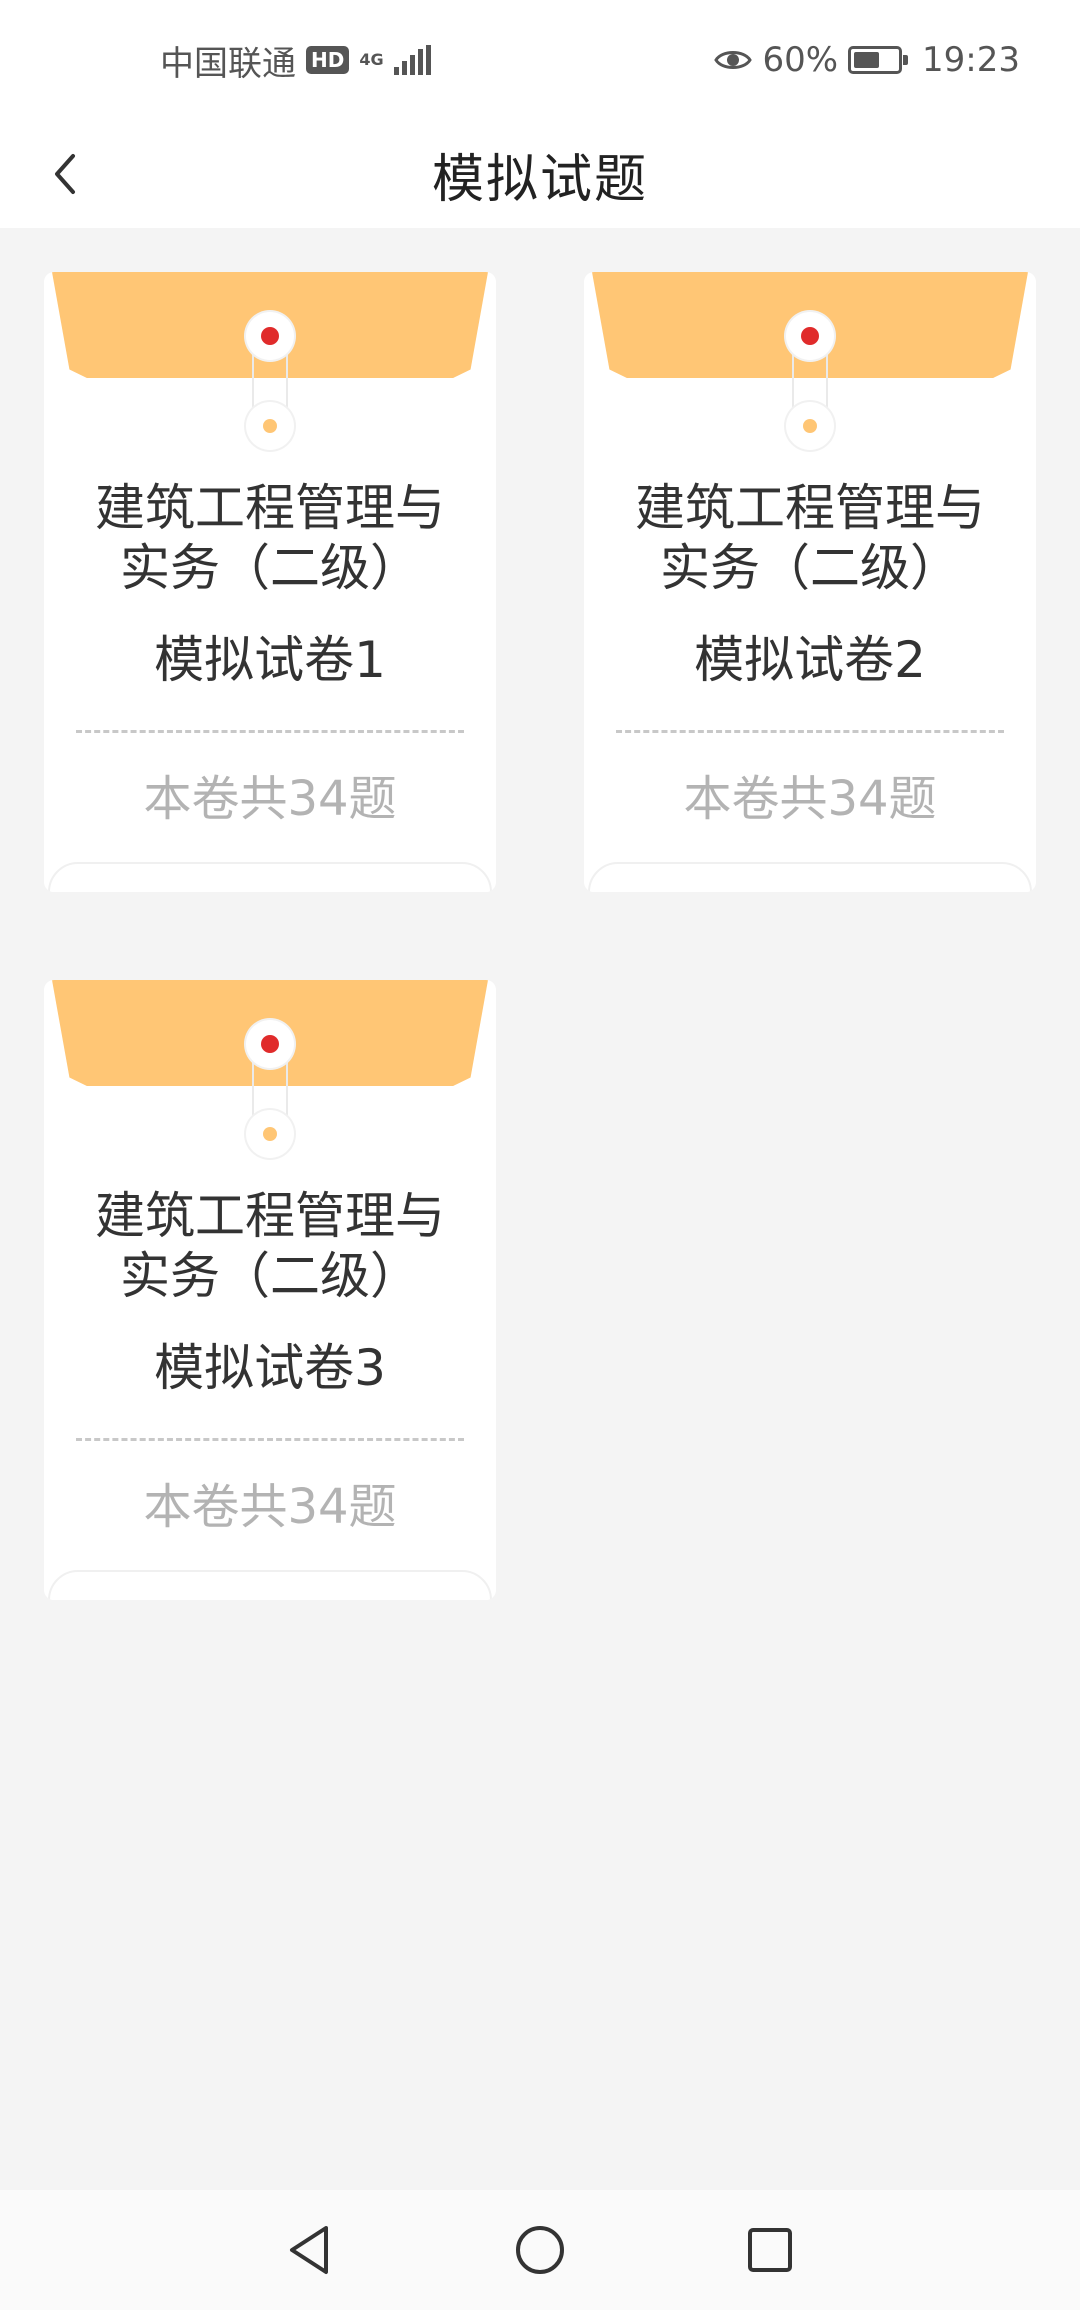 This screenshot has width=1080, height=2310. Describe the element at coordinates (412, 60) in the screenshot. I see `signal-icon` at that location.